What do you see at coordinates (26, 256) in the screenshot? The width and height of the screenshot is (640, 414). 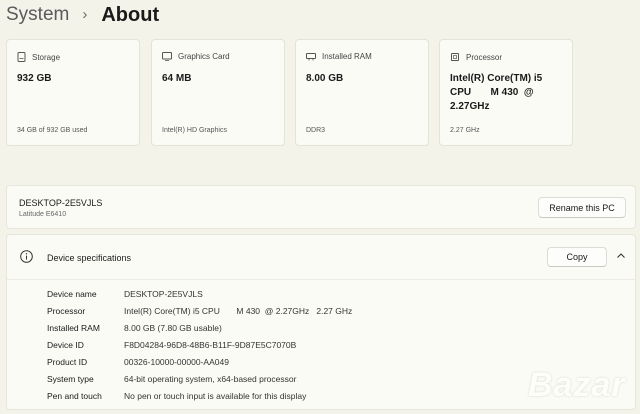 I see `info-icon` at bounding box center [26, 256].